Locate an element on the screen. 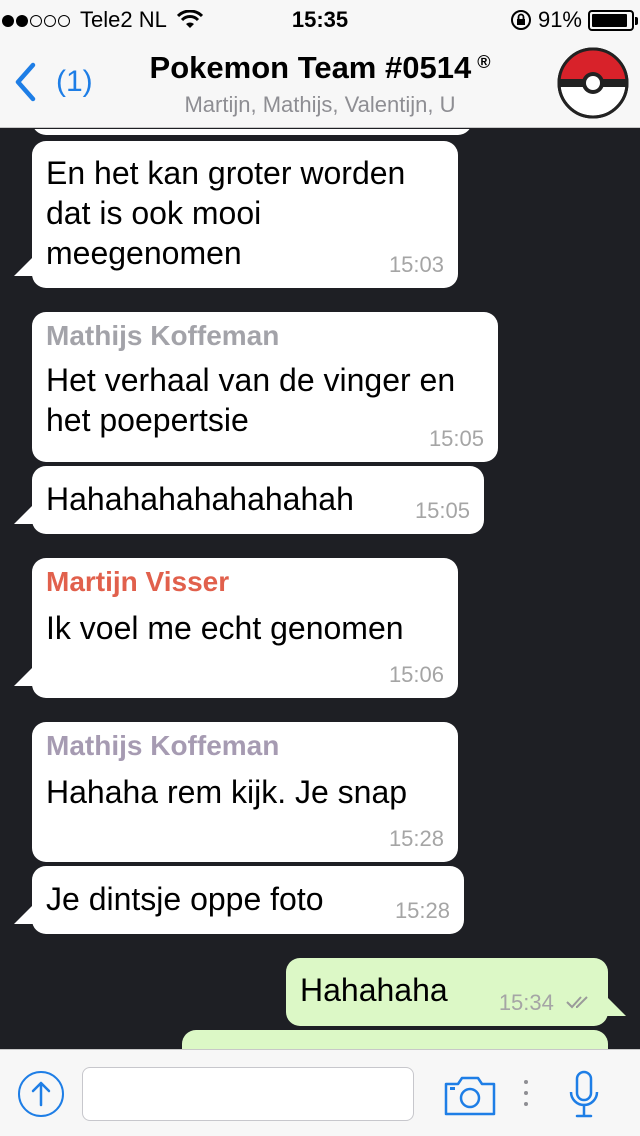 The width and height of the screenshot is (640, 1136). message-time: 15:06 is located at coordinates (416, 674).